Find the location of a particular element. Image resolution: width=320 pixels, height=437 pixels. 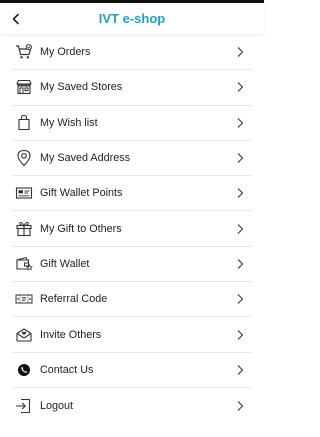

menu-item-label: Invite Others is located at coordinates (71, 334).